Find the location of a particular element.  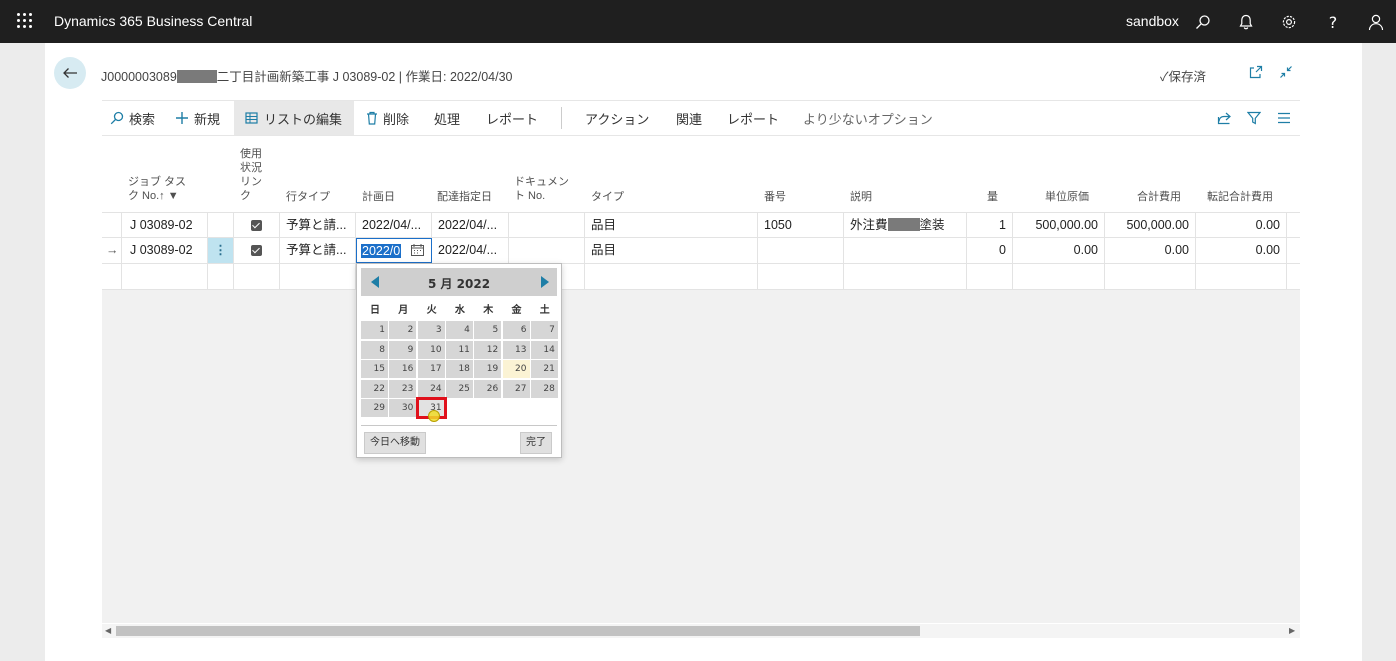

col-usage-link: 使用 状況 リン ク is located at coordinates (251, 175).